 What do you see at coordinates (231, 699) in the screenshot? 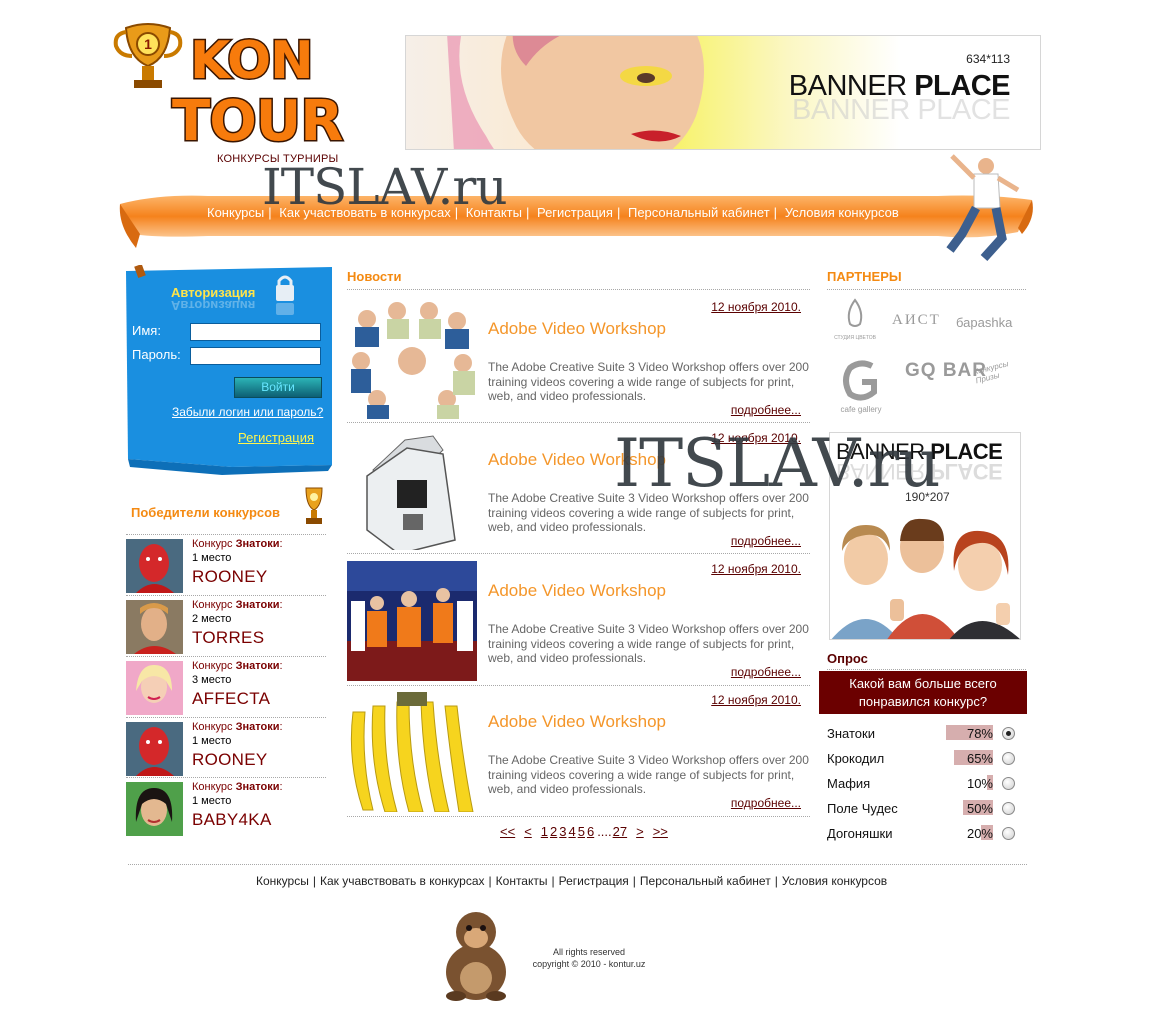
I see `winner-nick: AFFECTA` at bounding box center [231, 699].